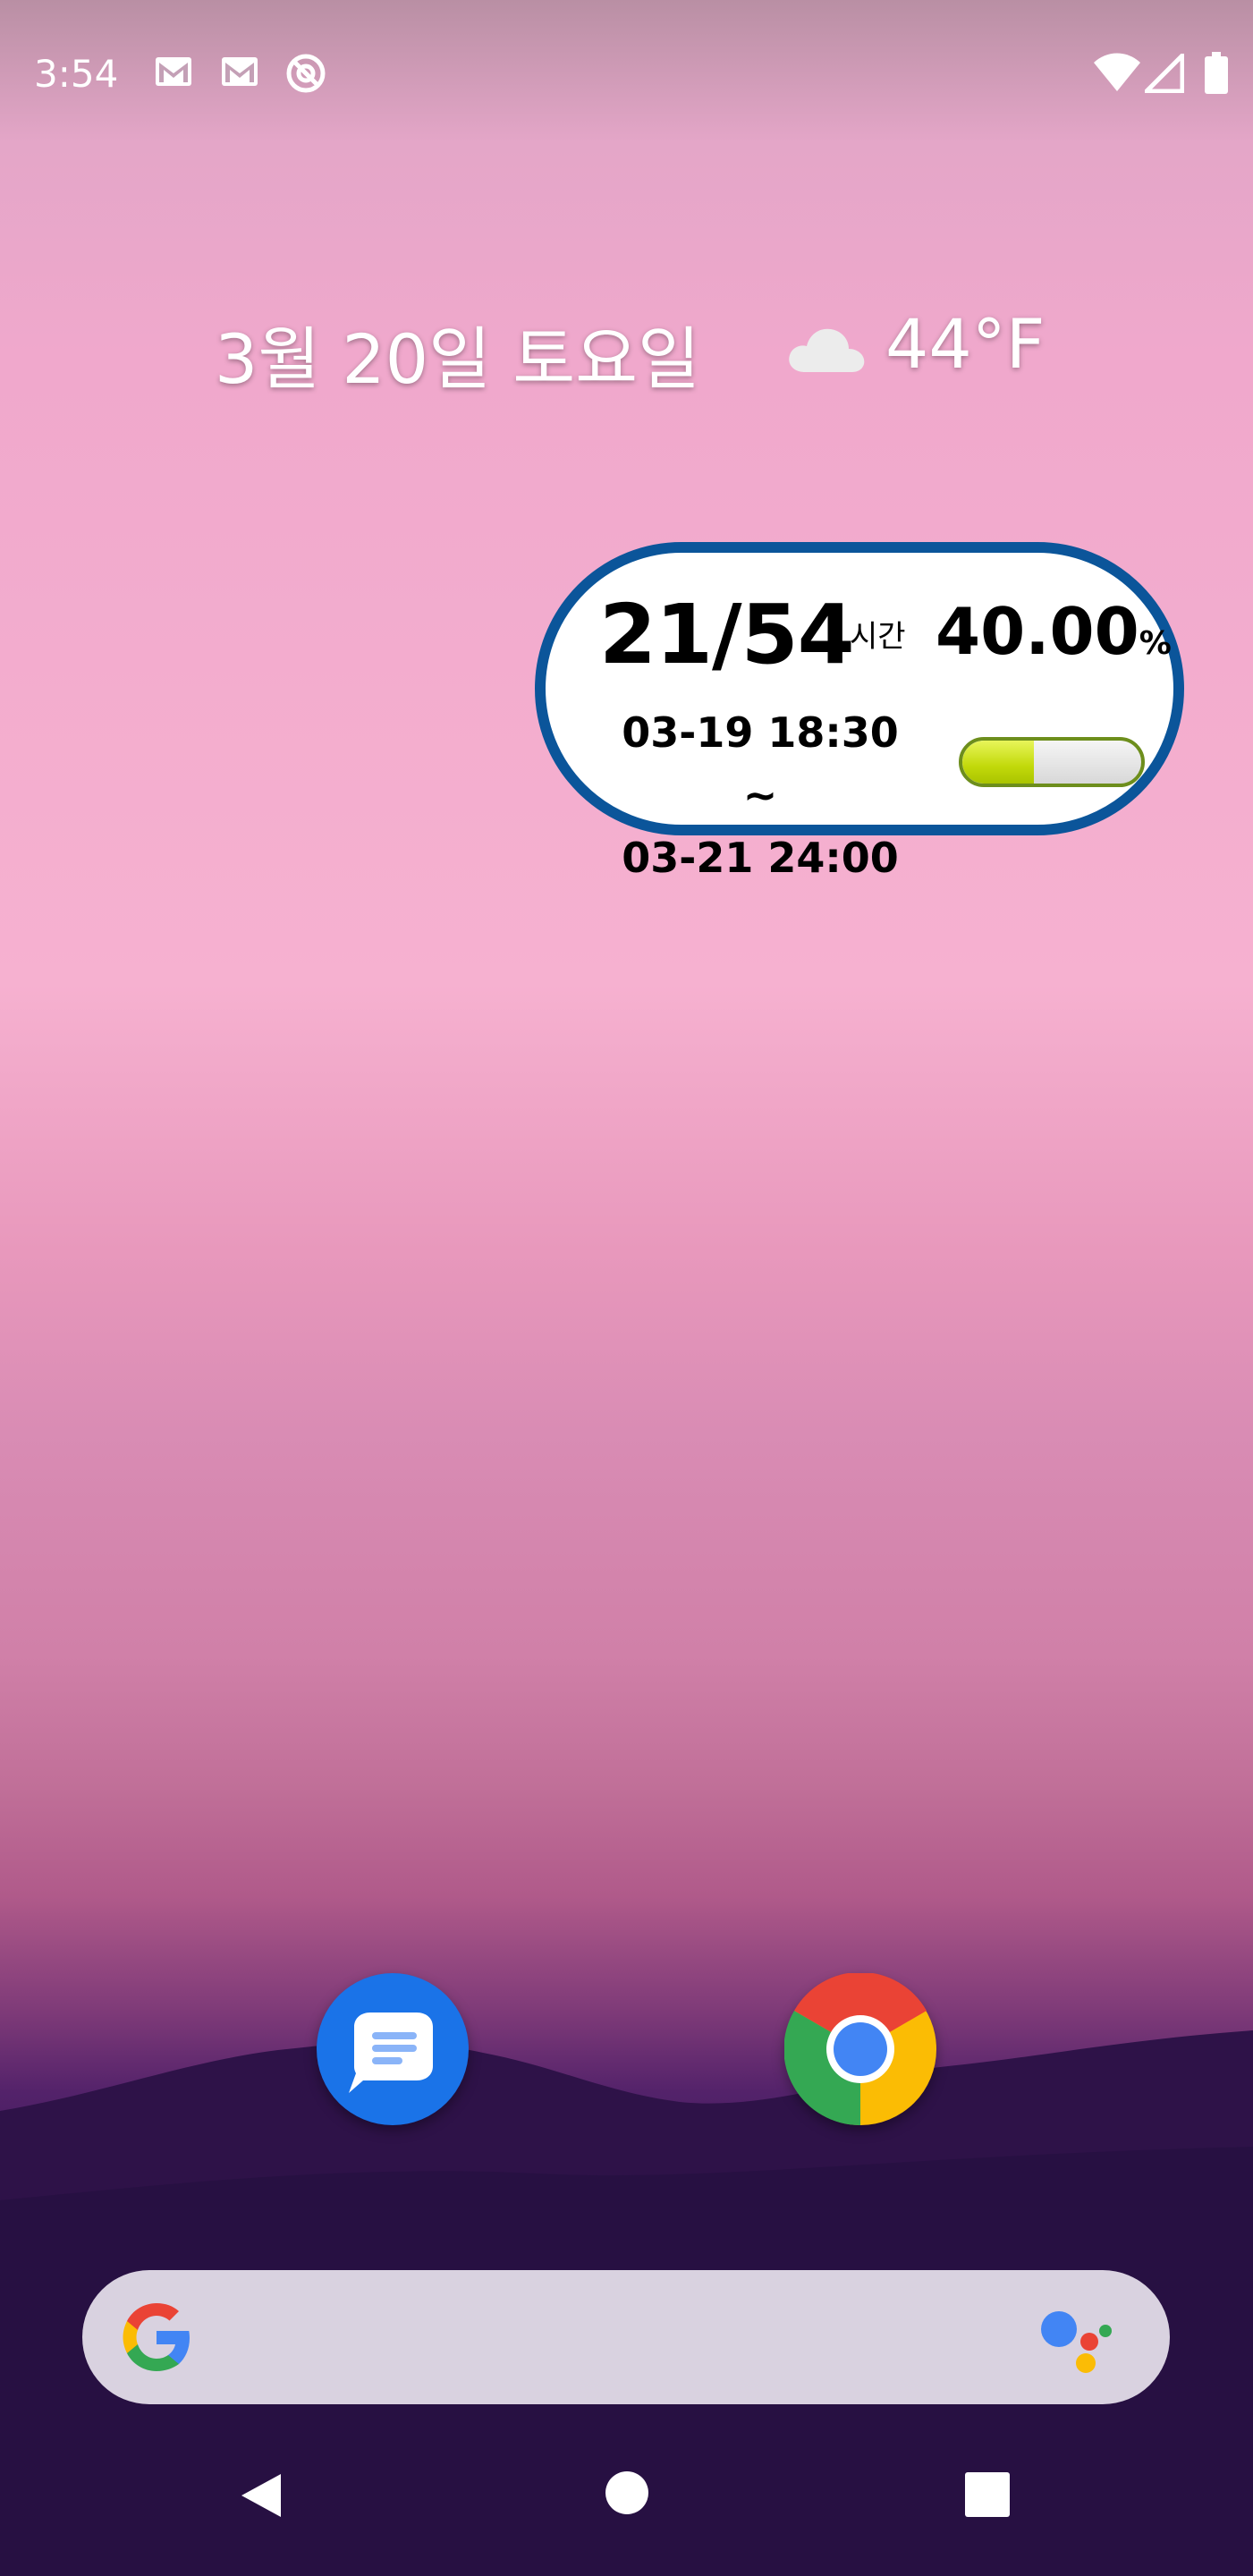 Image resolution: width=1253 pixels, height=2576 pixels. What do you see at coordinates (1164, 73) in the screenshot?
I see `cellular-signal-icon` at bounding box center [1164, 73].